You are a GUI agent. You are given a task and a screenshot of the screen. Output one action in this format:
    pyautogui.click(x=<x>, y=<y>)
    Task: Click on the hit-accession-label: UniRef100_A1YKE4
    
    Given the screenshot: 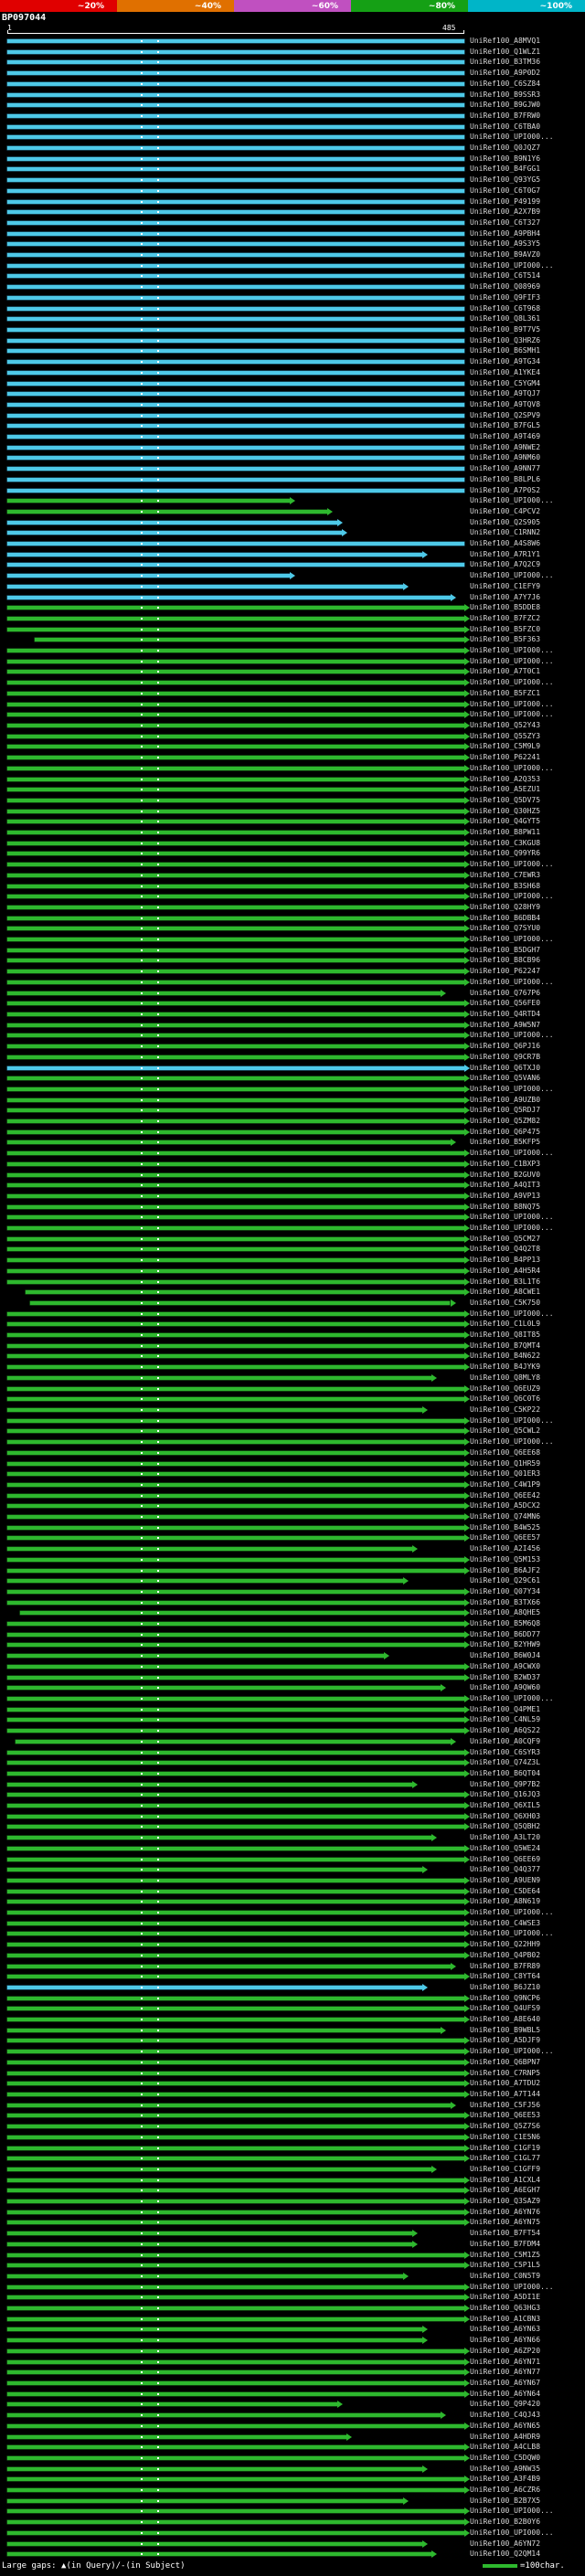 What is the action you would take?
    pyautogui.click(x=505, y=372)
    